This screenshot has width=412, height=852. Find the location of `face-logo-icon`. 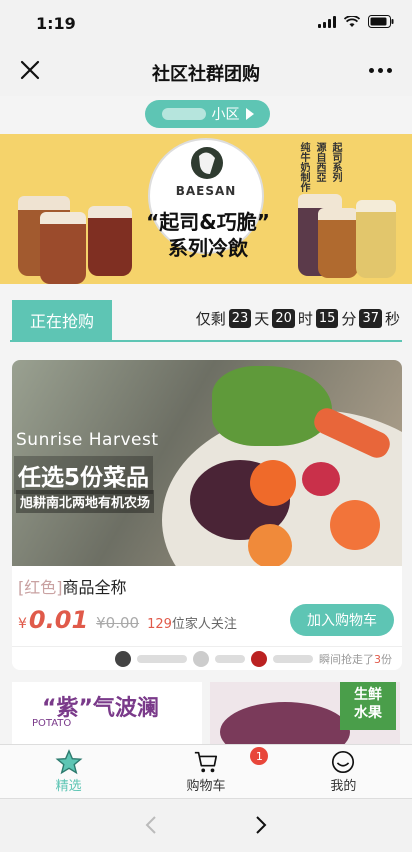

face-logo-icon is located at coordinates (207, 163).